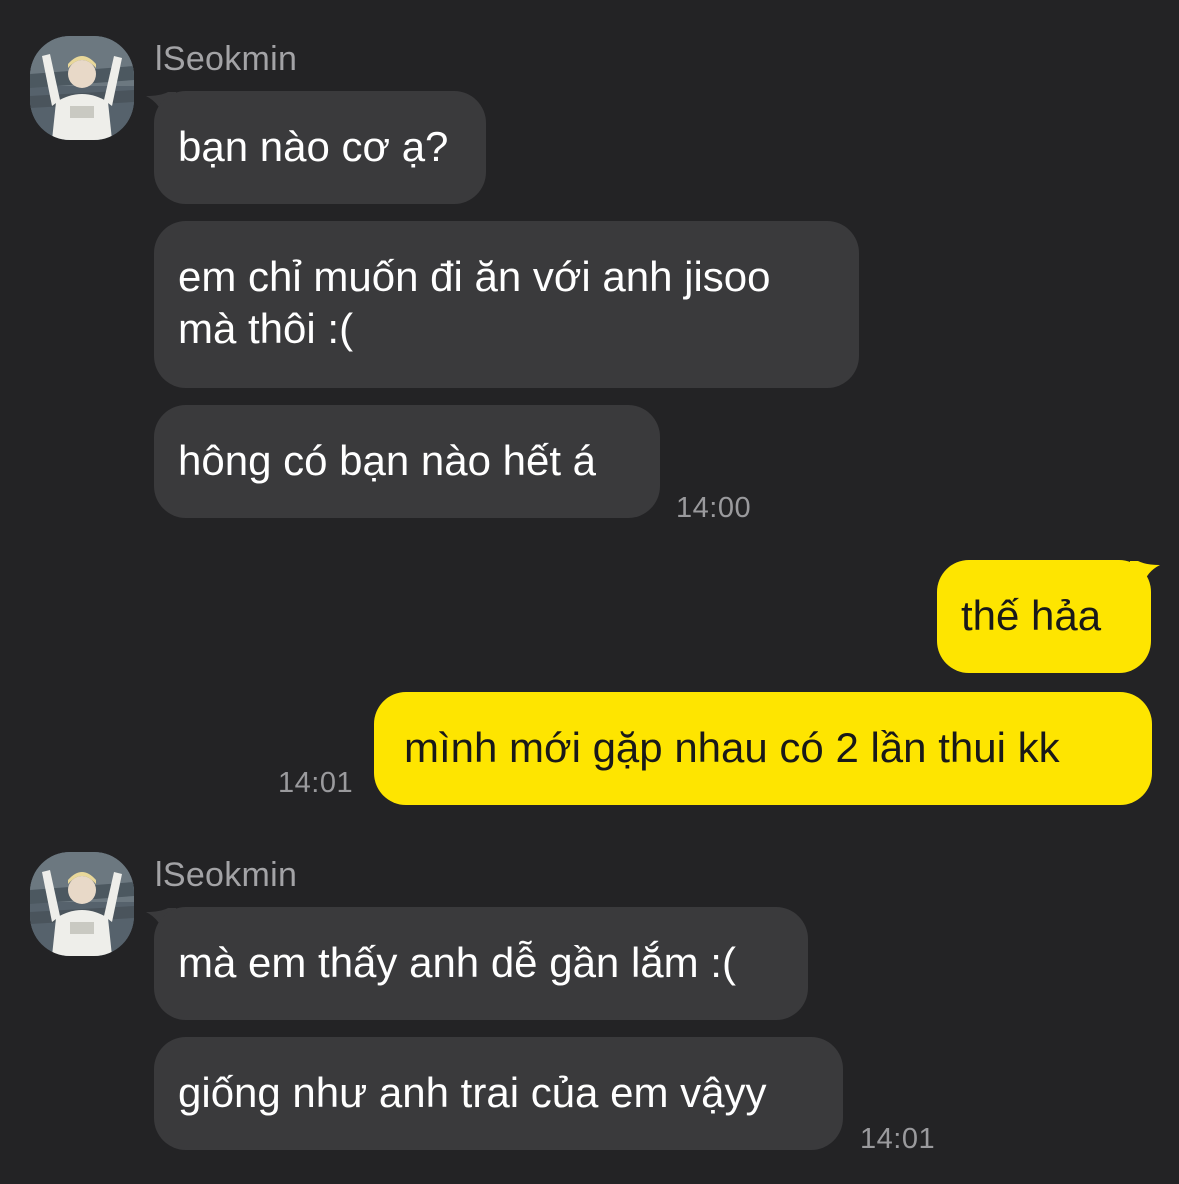  Describe the element at coordinates (387, 460) in the screenshot. I see `message-text: hông có bạn nào hết á` at that location.